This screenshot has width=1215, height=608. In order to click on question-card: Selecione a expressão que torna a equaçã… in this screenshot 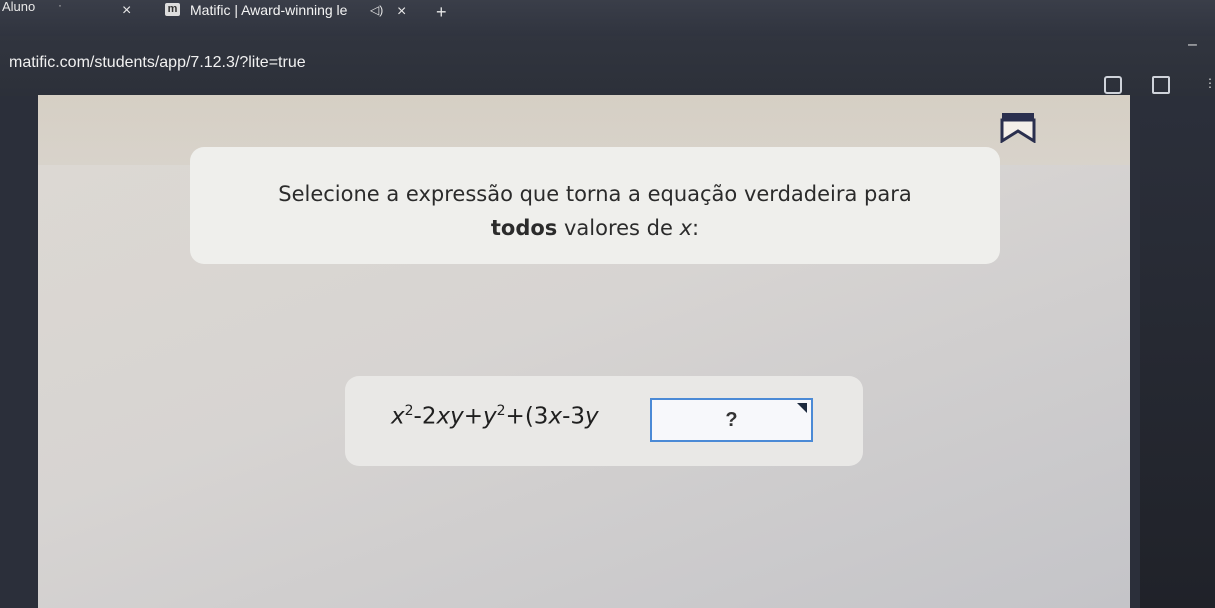, I will do `click(595, 205)`.